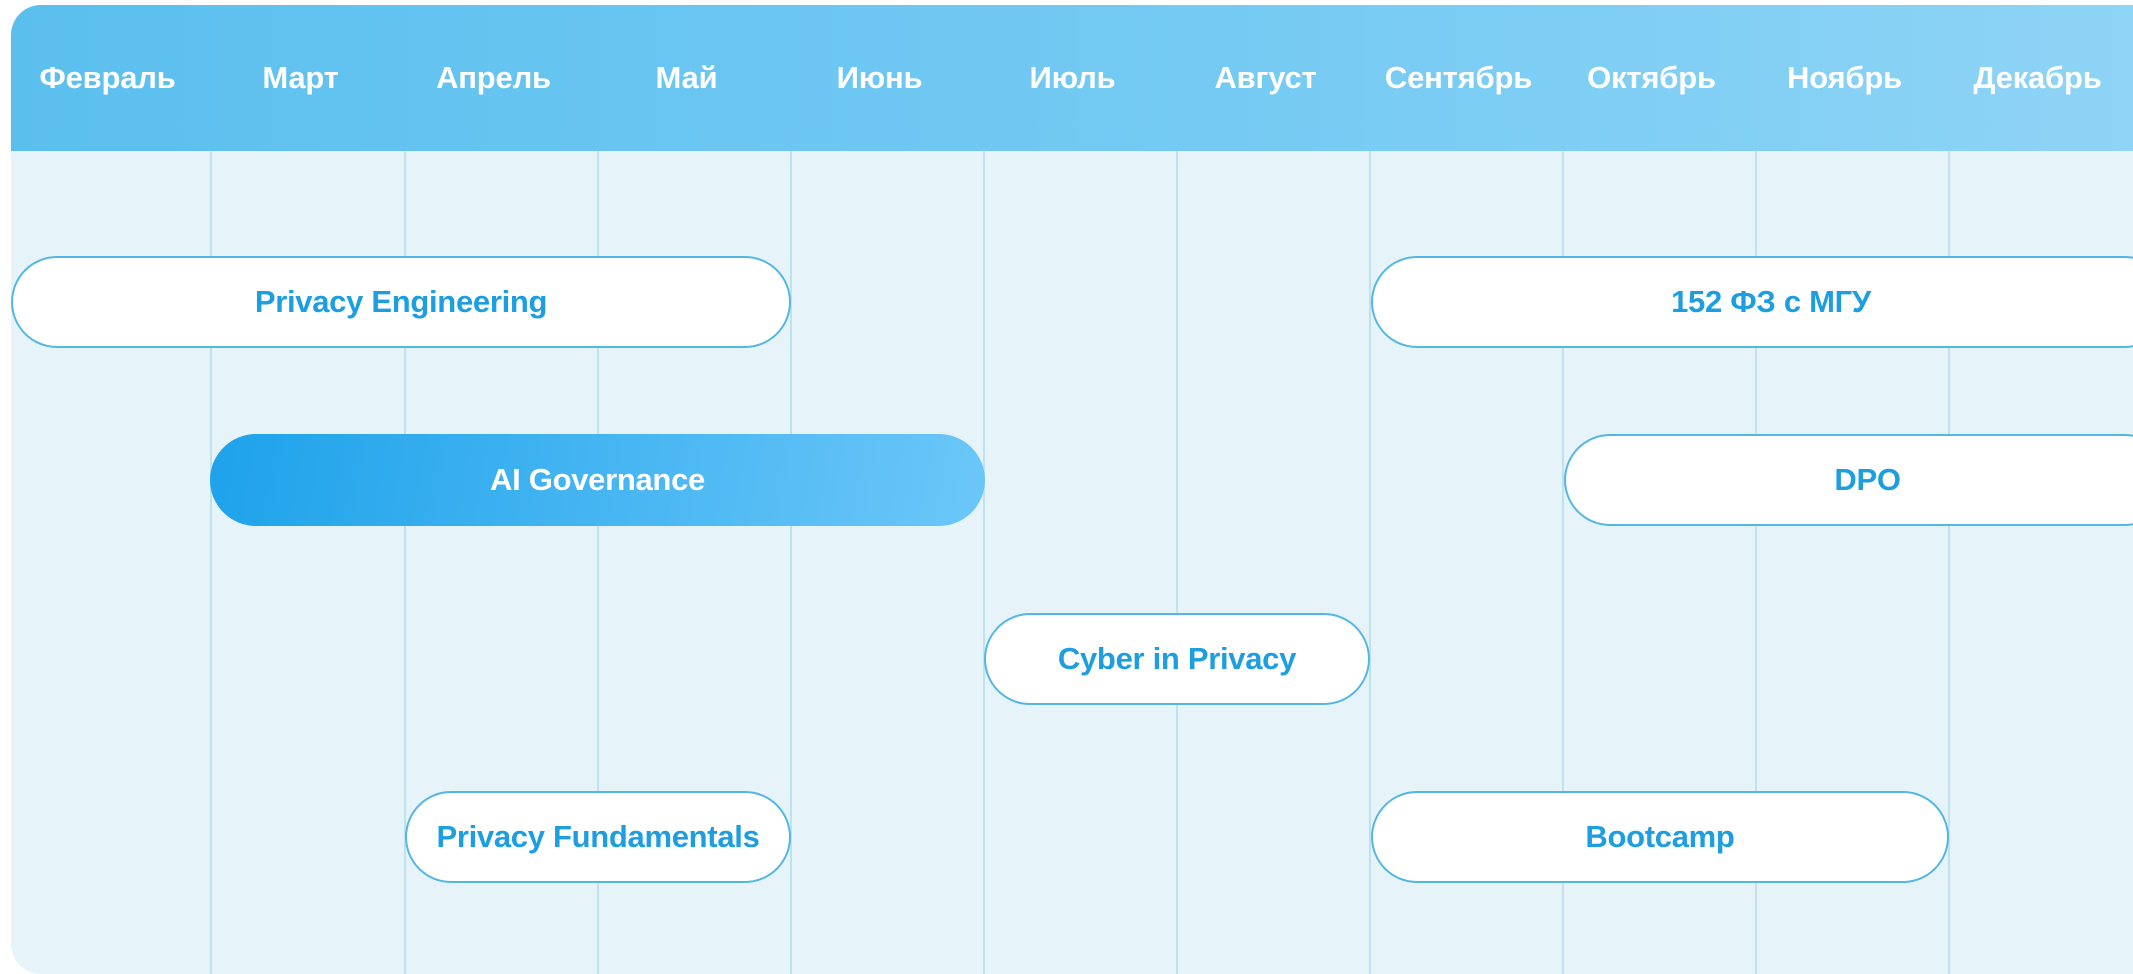  Describe the element at coordinates (1660, 837) in the screenshot. I see `course-bar-bootcamp: Bootcamp` at that location.